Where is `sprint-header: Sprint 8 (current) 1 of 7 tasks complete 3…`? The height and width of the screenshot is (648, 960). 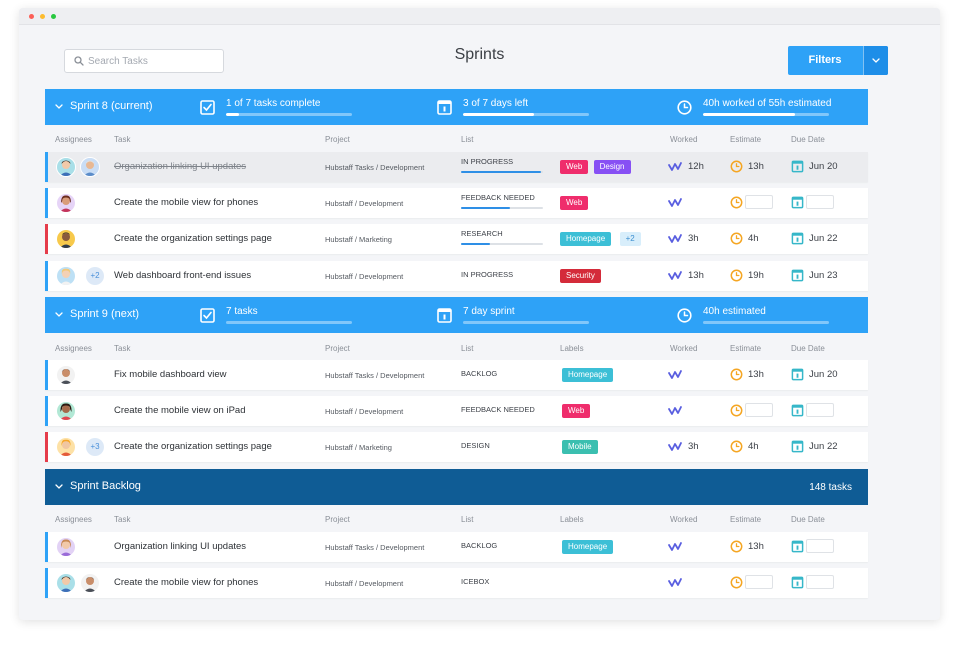 sprint-header: Sprint 8 (current) 1 of 7 tasks complete 3… is located at coordinates (456, 107).